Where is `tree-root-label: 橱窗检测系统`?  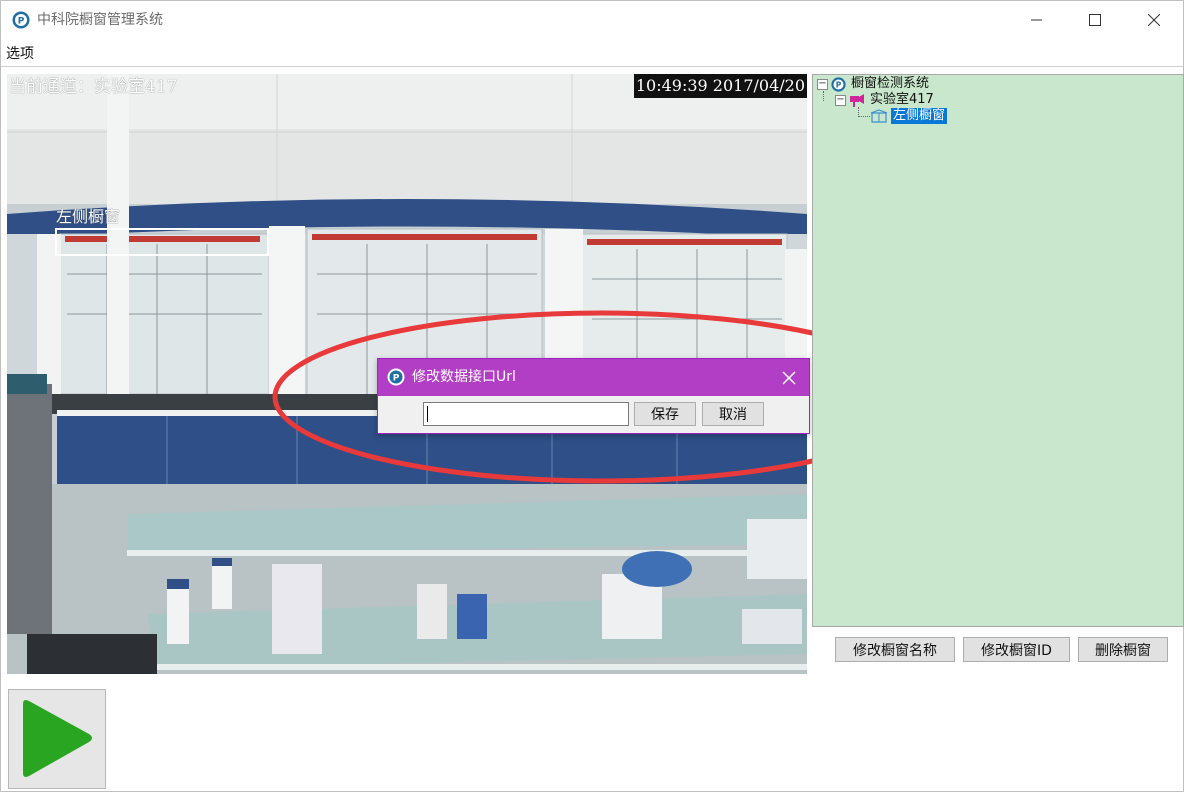 tree-root-label: 橱窗检测系统 is located at coordinates (890, 83).